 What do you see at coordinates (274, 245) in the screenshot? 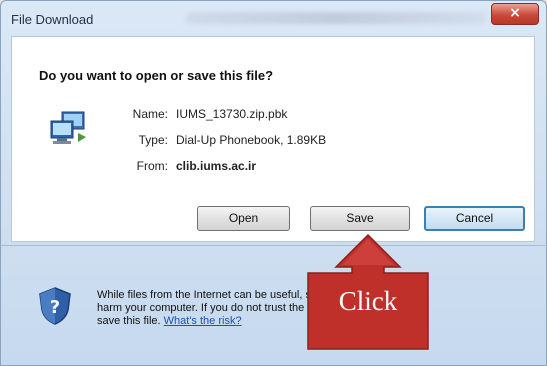
I see `separator` at bounding box center [274, 245].